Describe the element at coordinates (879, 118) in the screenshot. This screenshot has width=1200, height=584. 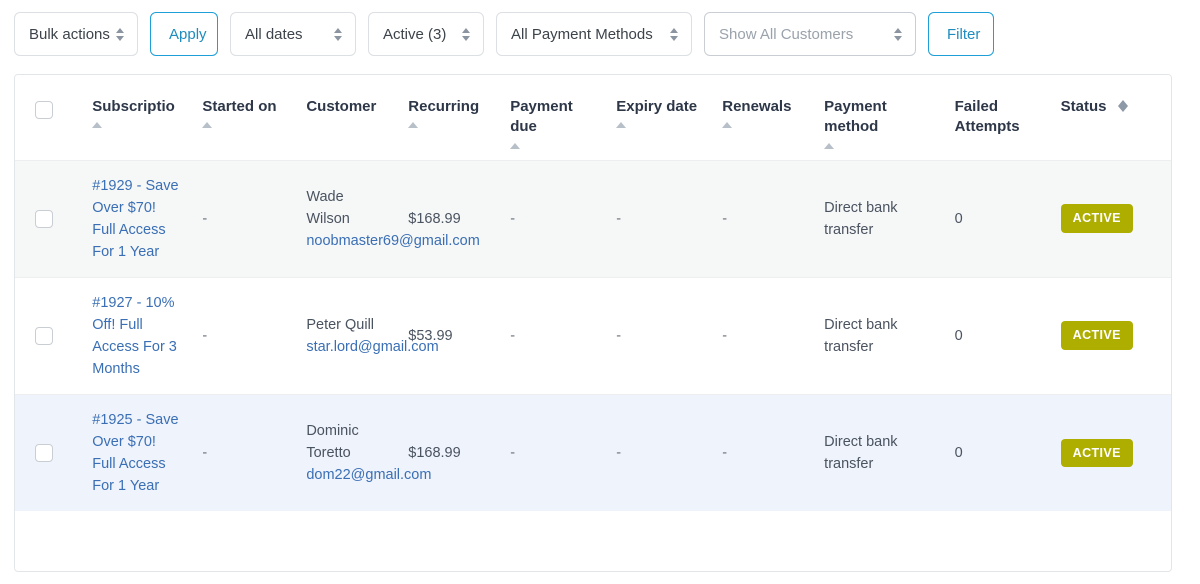
I see `column-header-payment-method: Payment method` at that location.